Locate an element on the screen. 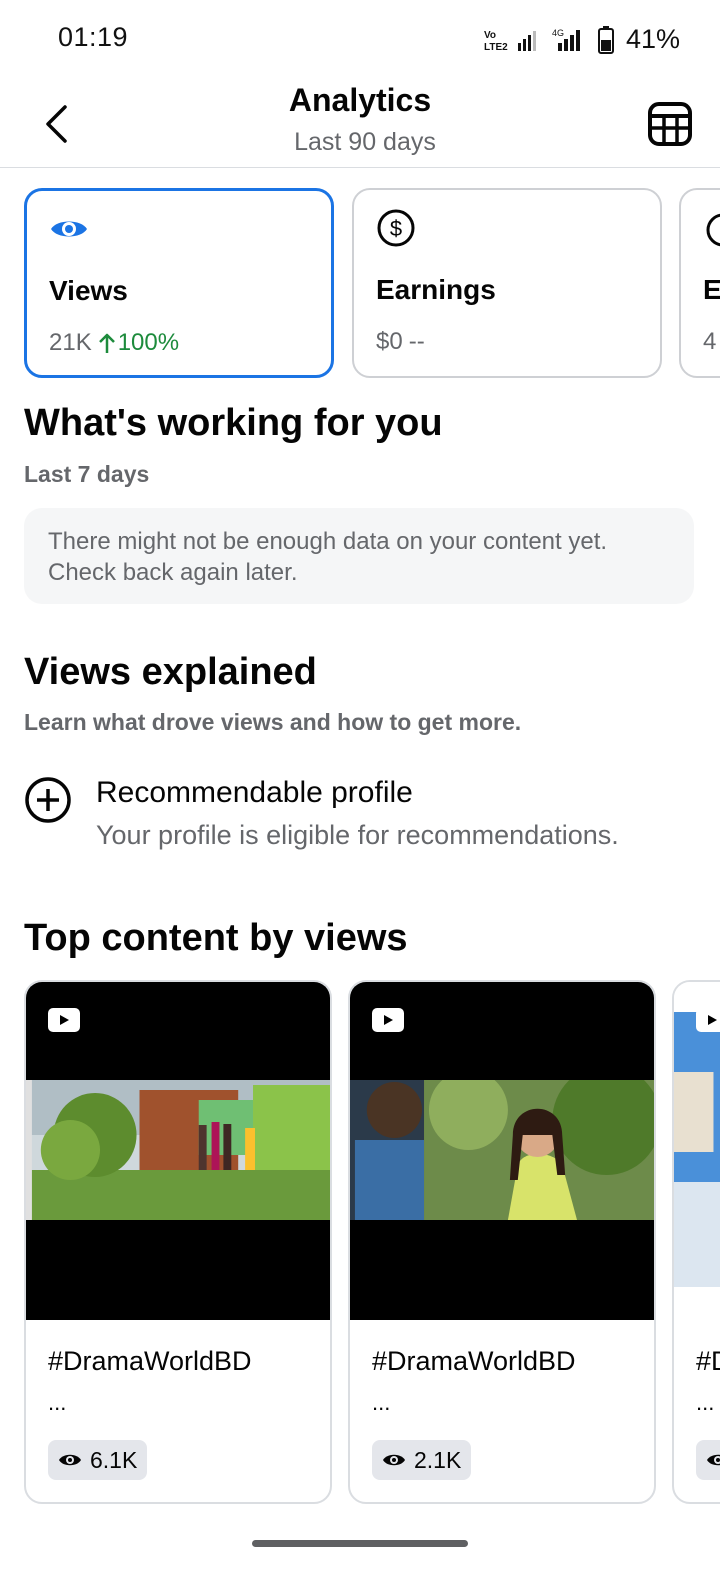 This screenshot has width=720, height=1570. metric-label: Views is located at coordinates (88, 290).